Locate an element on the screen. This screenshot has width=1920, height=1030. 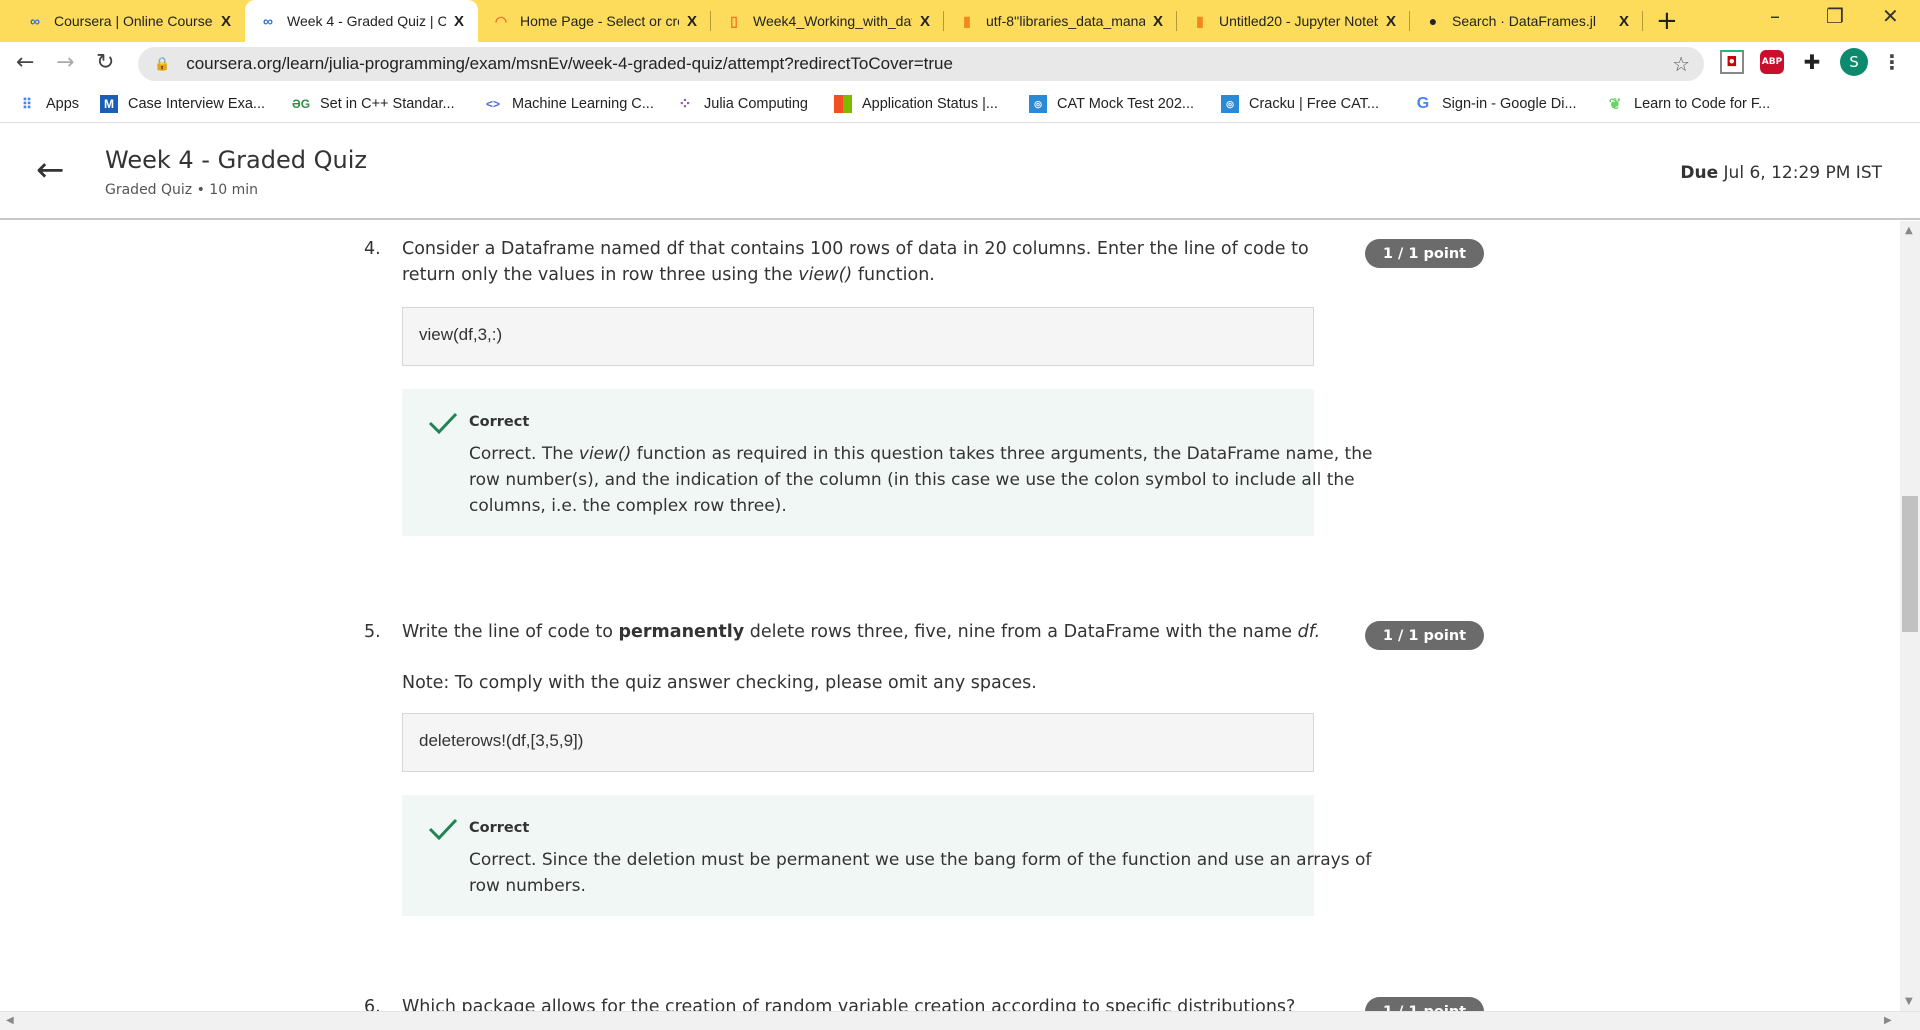
tab-title: Home Page - Select or create is located at coordinates (599, 21).